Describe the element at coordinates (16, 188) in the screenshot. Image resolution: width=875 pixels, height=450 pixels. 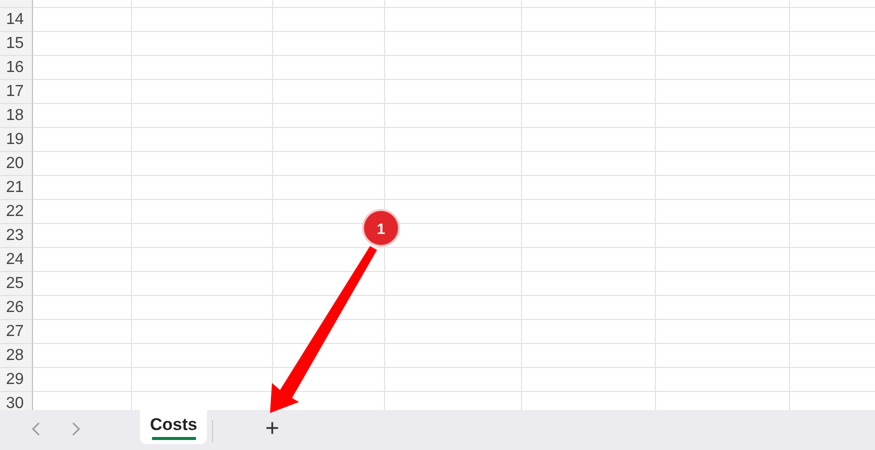
I see `row-header: 21` at that location.